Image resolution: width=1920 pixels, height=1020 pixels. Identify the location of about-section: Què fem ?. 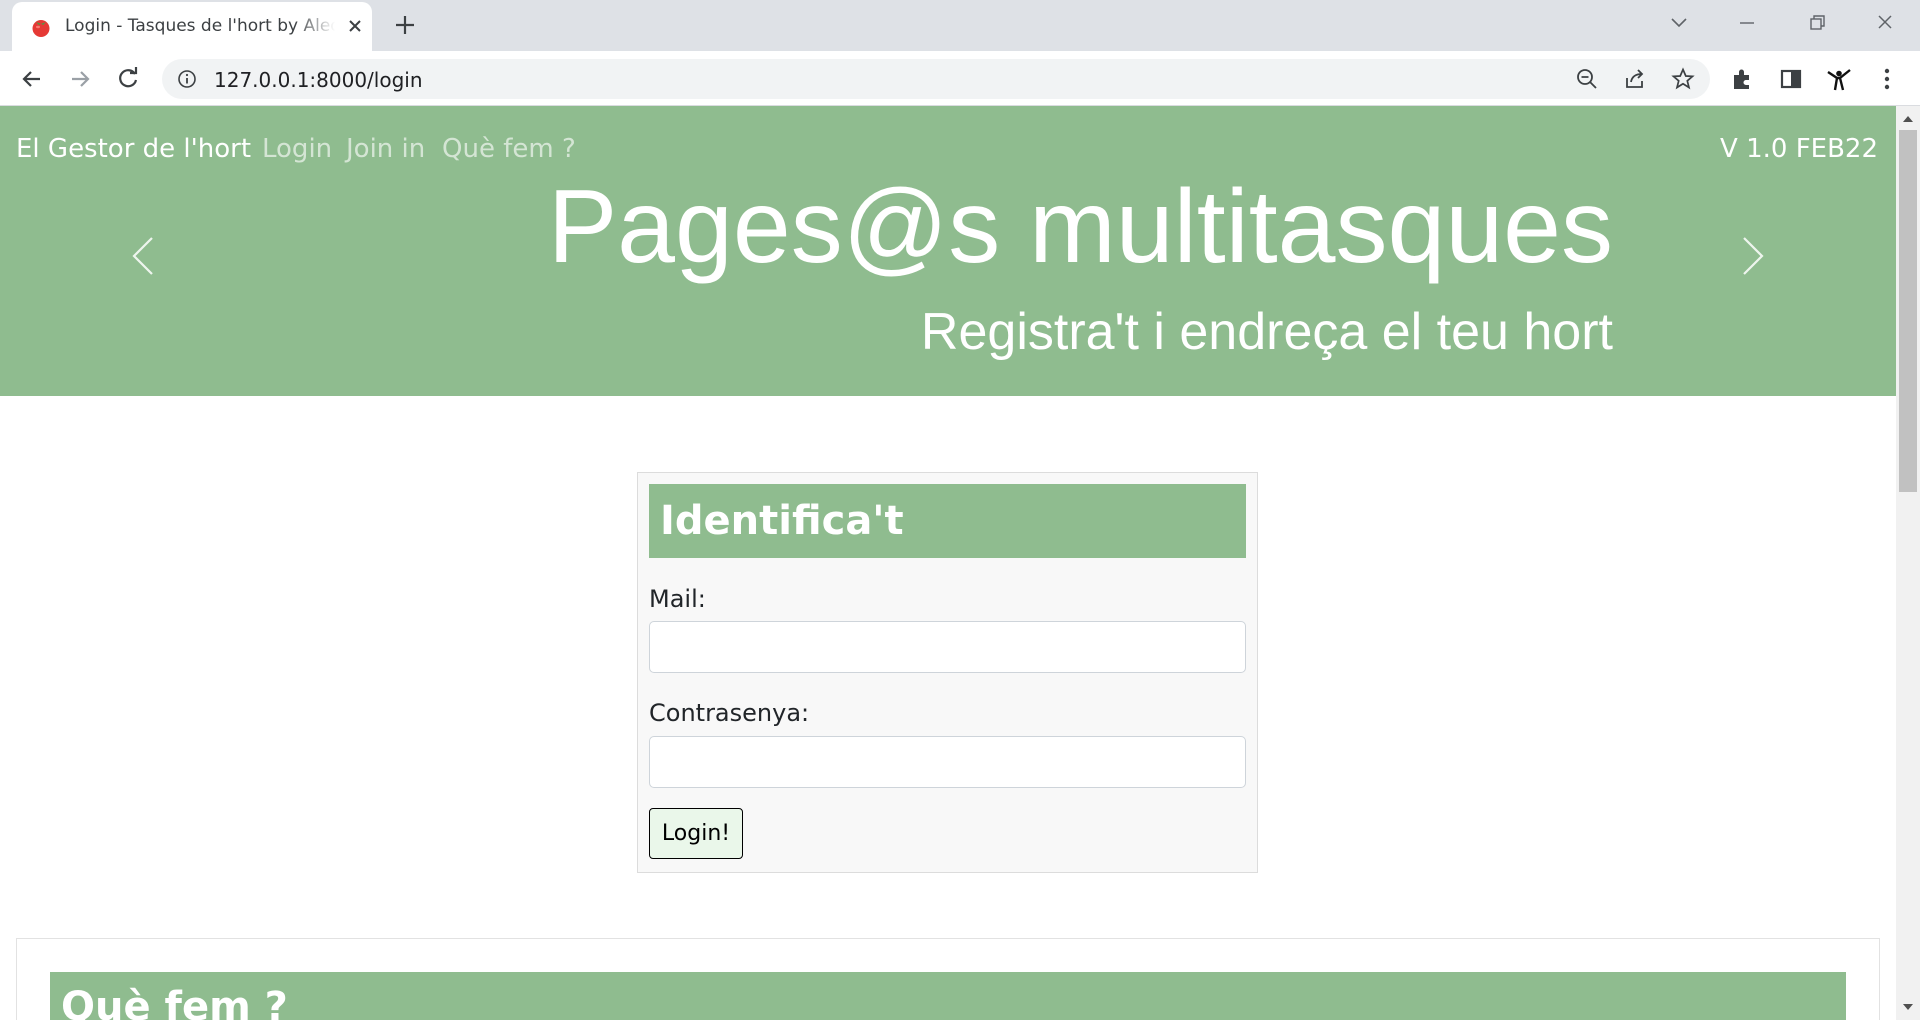
(948, 979).